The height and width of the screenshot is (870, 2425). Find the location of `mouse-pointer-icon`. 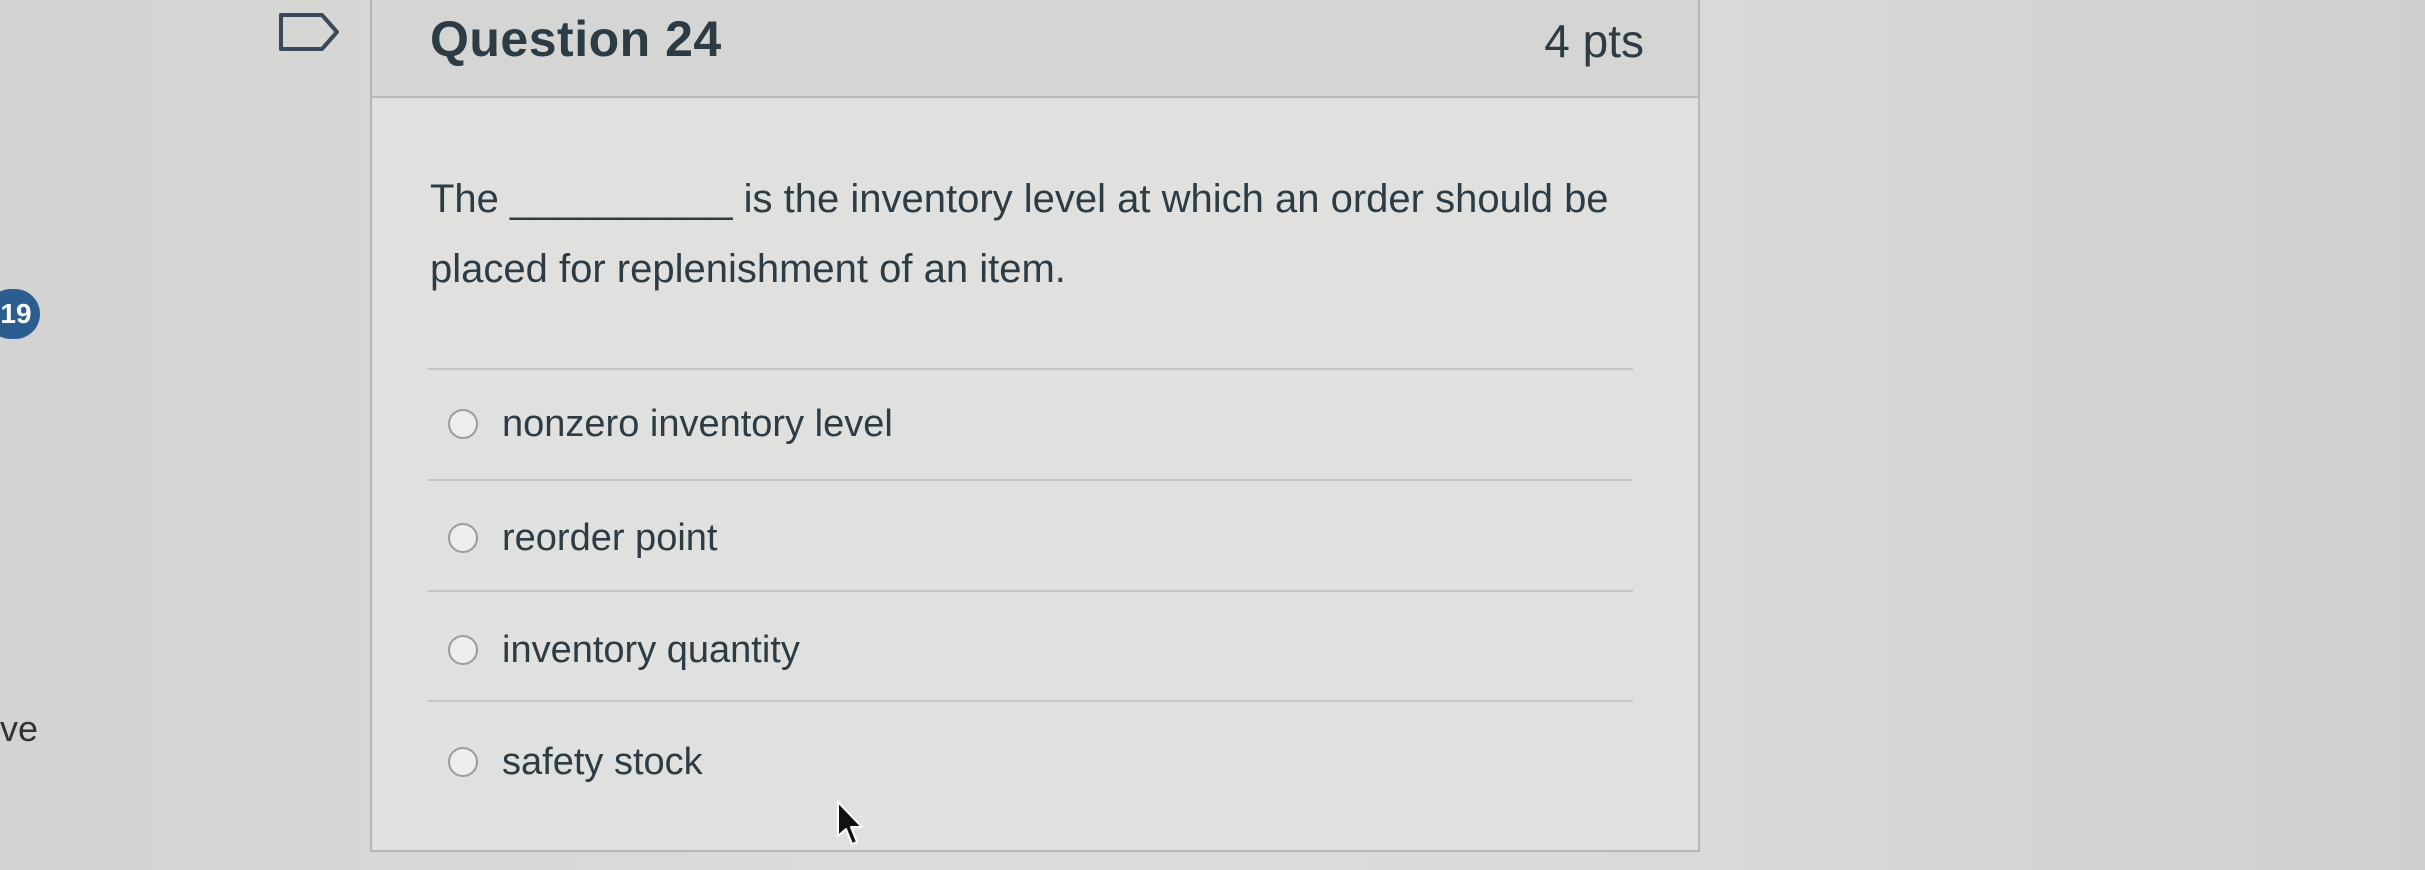

mouse-pointer-icon is located at coordinates (850, 823).